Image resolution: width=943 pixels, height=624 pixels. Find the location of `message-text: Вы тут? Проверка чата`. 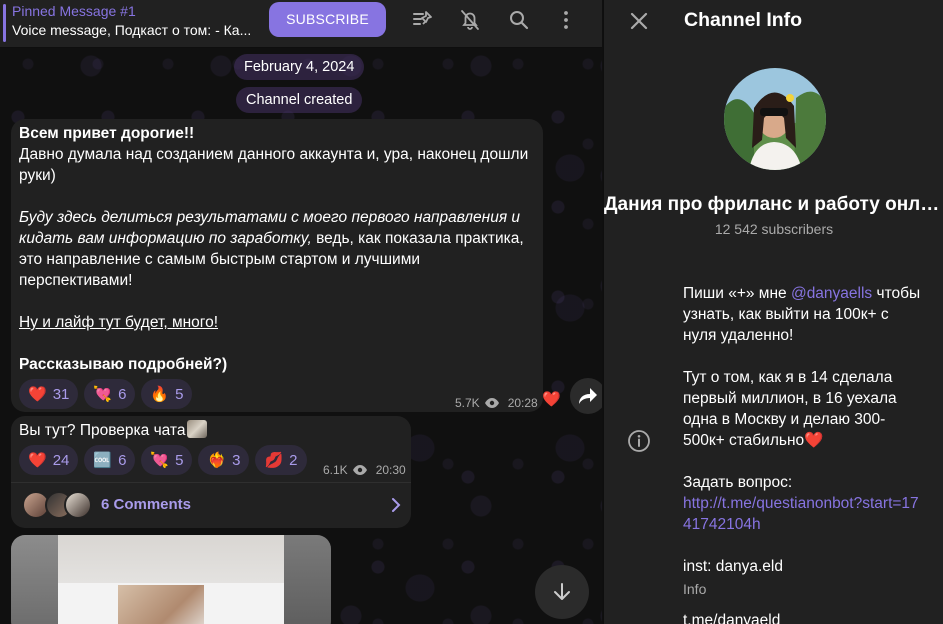

message-text: Вы тут? Проверка чата is located at coordinates (113, 430).